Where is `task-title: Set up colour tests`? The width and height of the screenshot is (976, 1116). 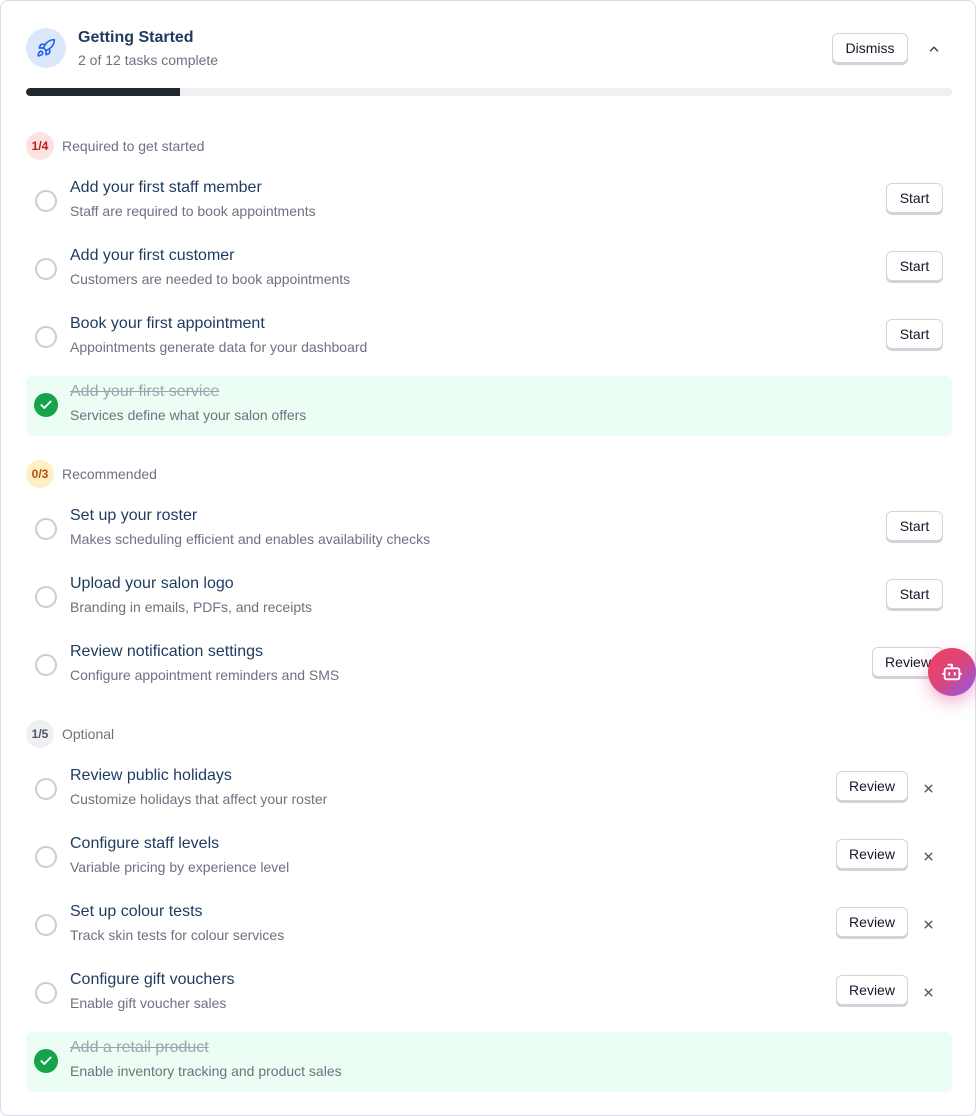 task-title: Set up colour tests is located at coordinates (136, 911).